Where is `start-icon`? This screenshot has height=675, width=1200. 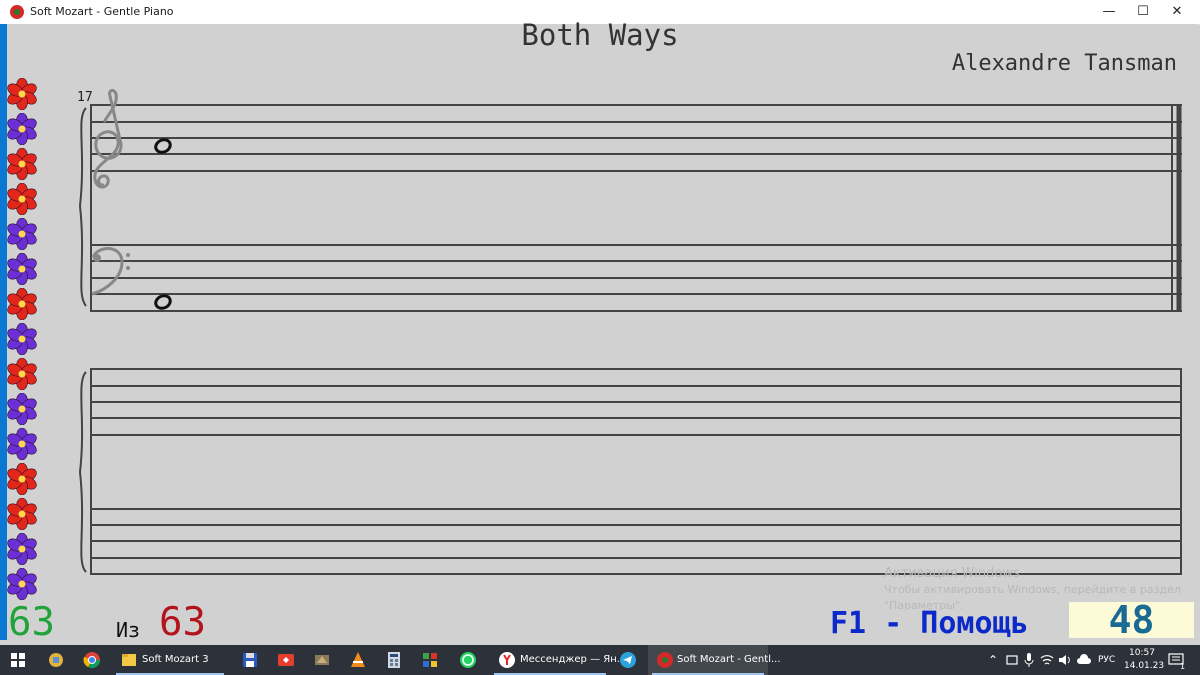 start-icon is located at coordinates (18, 660).